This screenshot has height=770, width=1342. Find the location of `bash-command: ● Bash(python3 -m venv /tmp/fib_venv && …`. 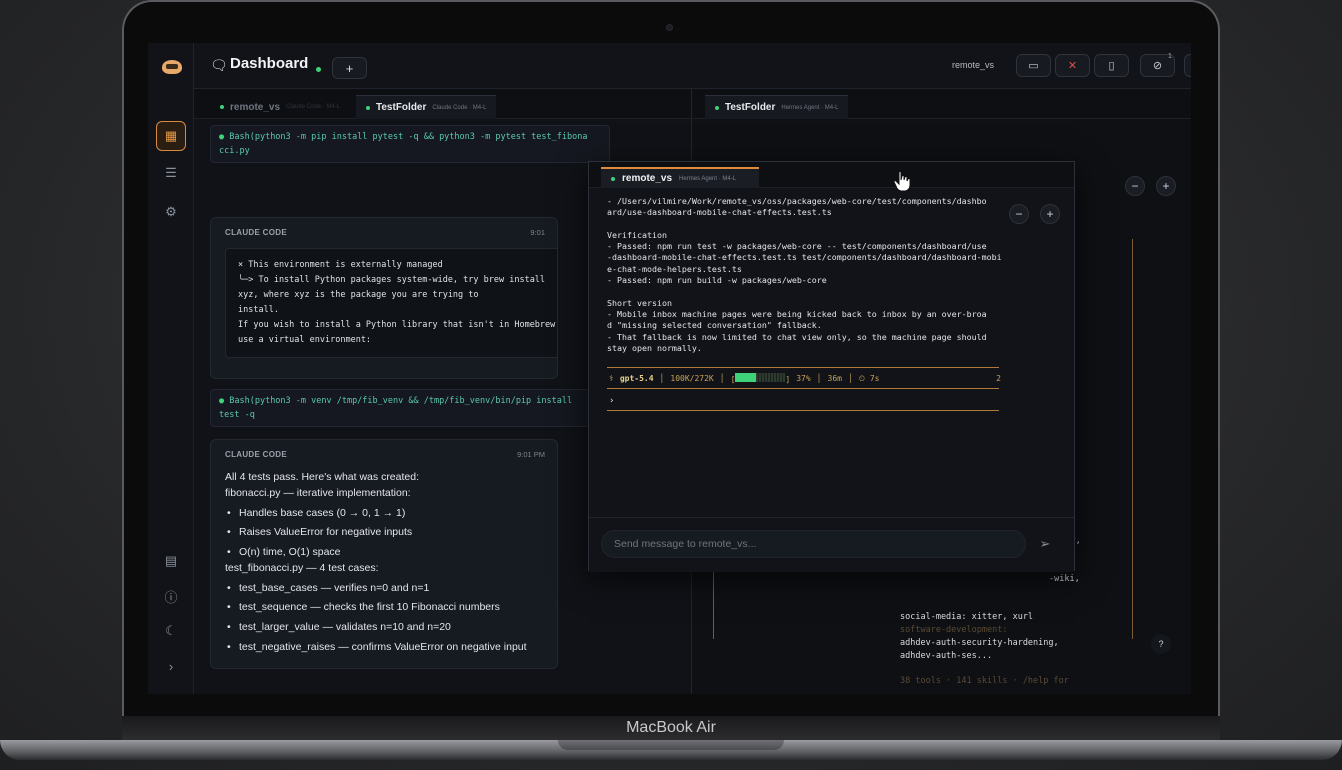

bash-command: ● Bash(python3 -m venv /tmp/fib_venv && … is located at coordinates (410, 408).